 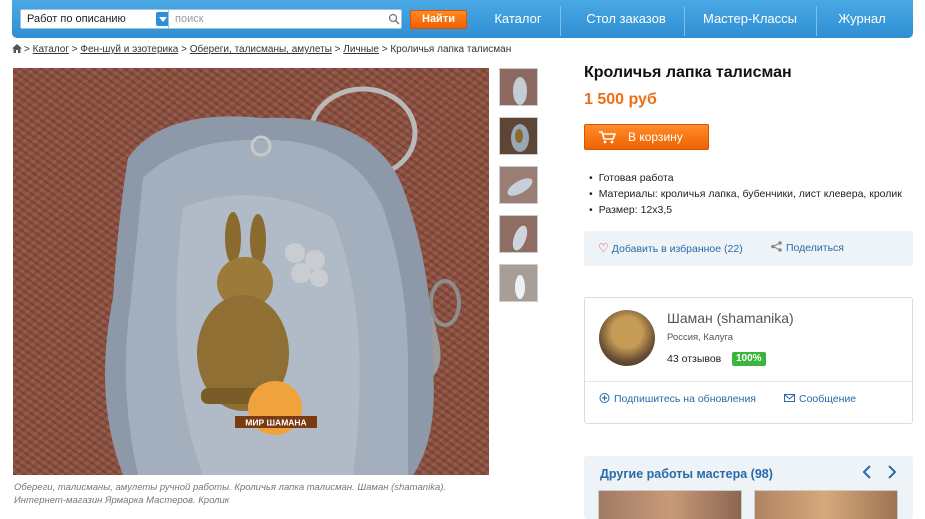 I want to click on add-to-cart-button: В корзину, so click(x=646, y=137).